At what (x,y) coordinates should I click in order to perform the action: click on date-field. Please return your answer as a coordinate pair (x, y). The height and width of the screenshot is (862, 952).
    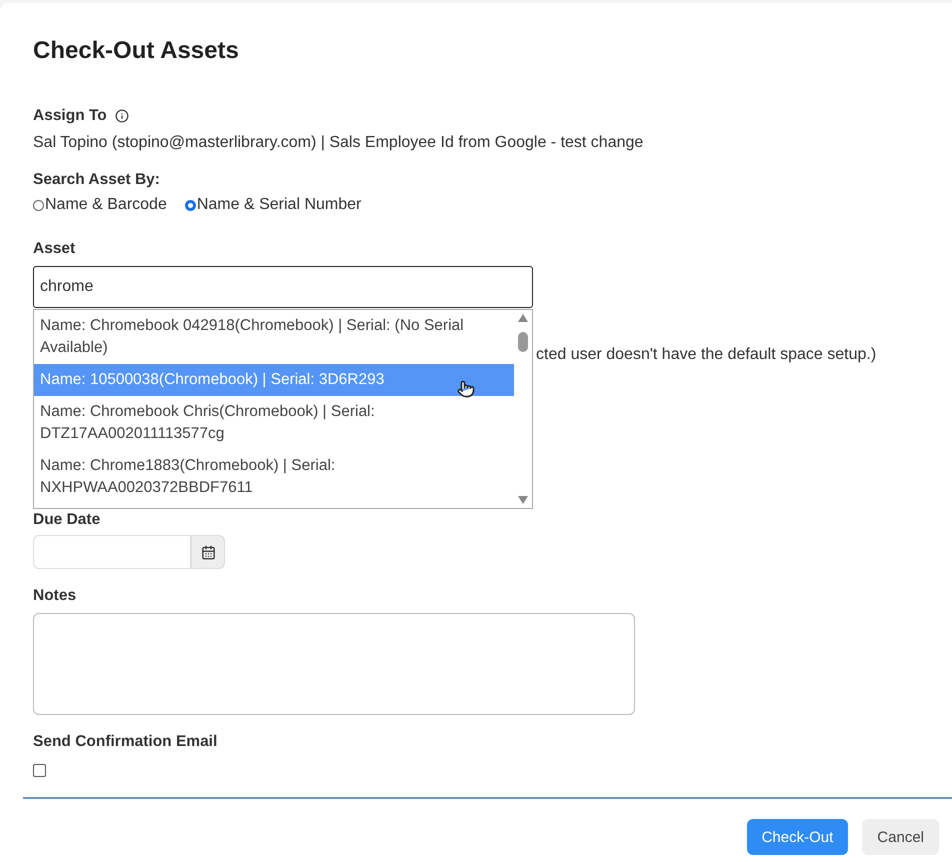
    Looking at the image, I should click on (112, 552).